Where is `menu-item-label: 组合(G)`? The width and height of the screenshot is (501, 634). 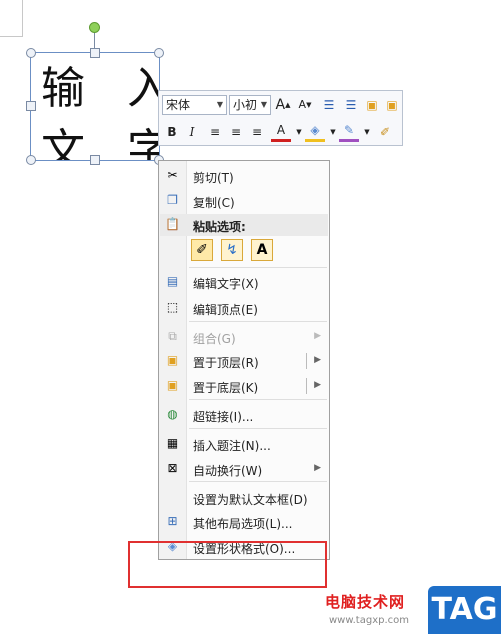
menu-item-label: 组合(G) is located at coordinates (214, 339).